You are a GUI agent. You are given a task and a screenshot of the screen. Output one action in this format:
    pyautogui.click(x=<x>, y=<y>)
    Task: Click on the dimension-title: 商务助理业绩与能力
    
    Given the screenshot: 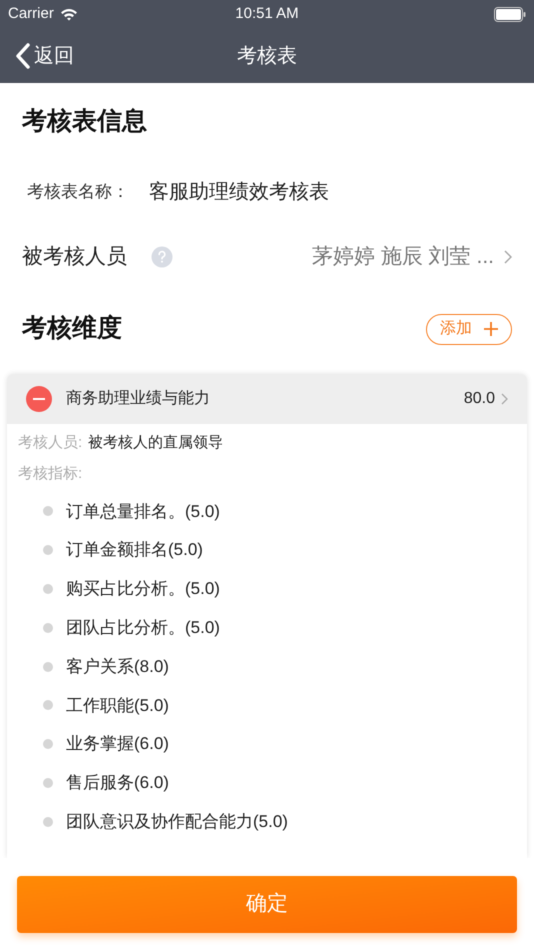 What is the action you would take?
    pyautogui.click(x=138, y=398)
    